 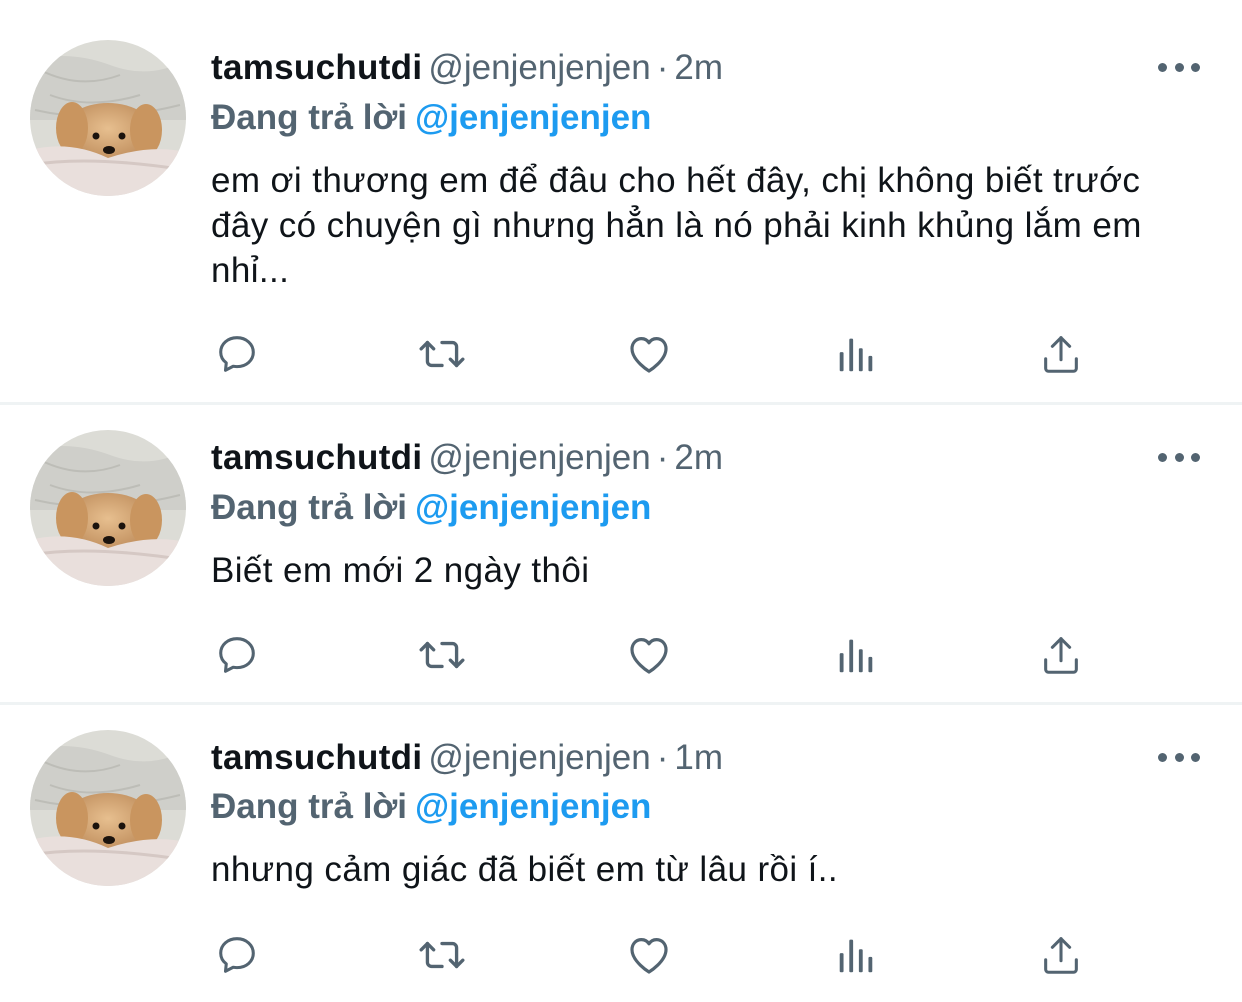 What do you see at coordinates (698, 757) in the screenshot?
I see `timestamp: 1m` at bounding box center [698, 757].